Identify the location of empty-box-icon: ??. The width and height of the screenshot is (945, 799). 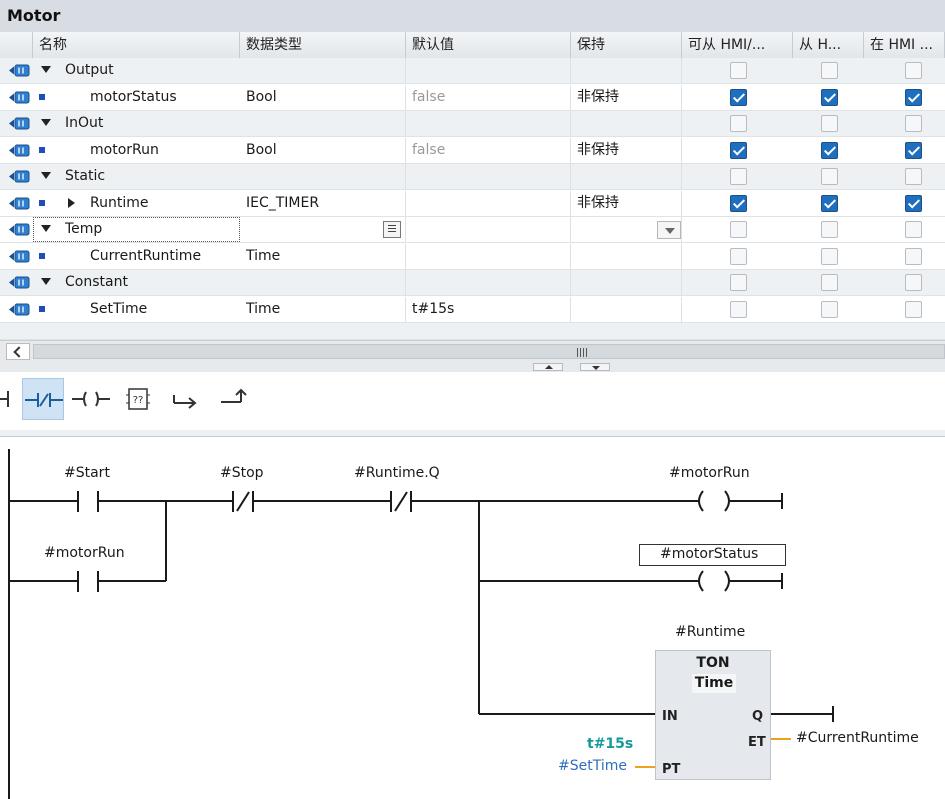
(138, 399).